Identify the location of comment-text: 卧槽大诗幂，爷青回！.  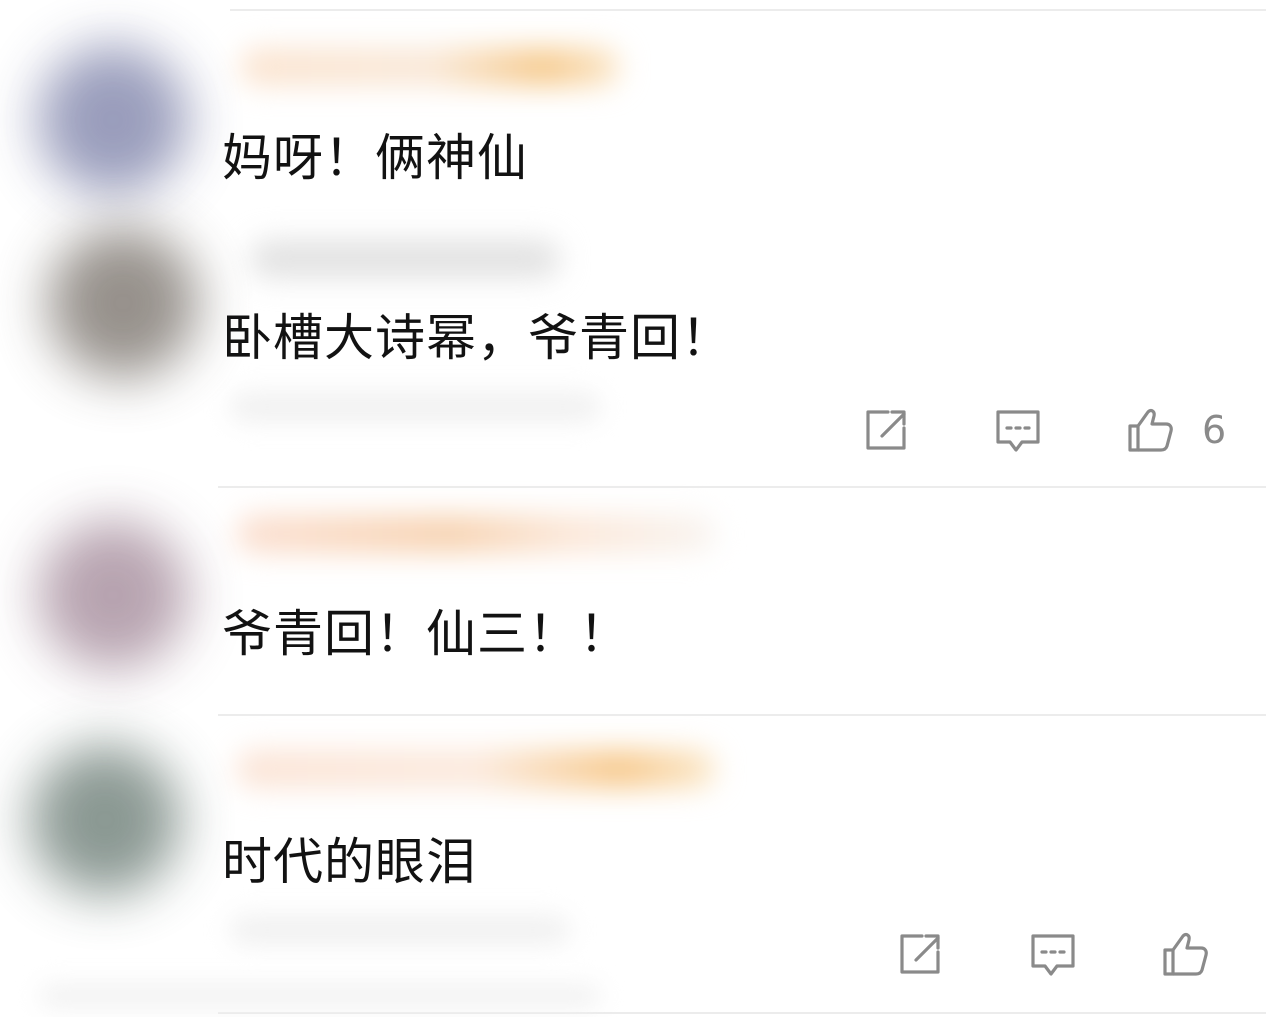
(477, 338).